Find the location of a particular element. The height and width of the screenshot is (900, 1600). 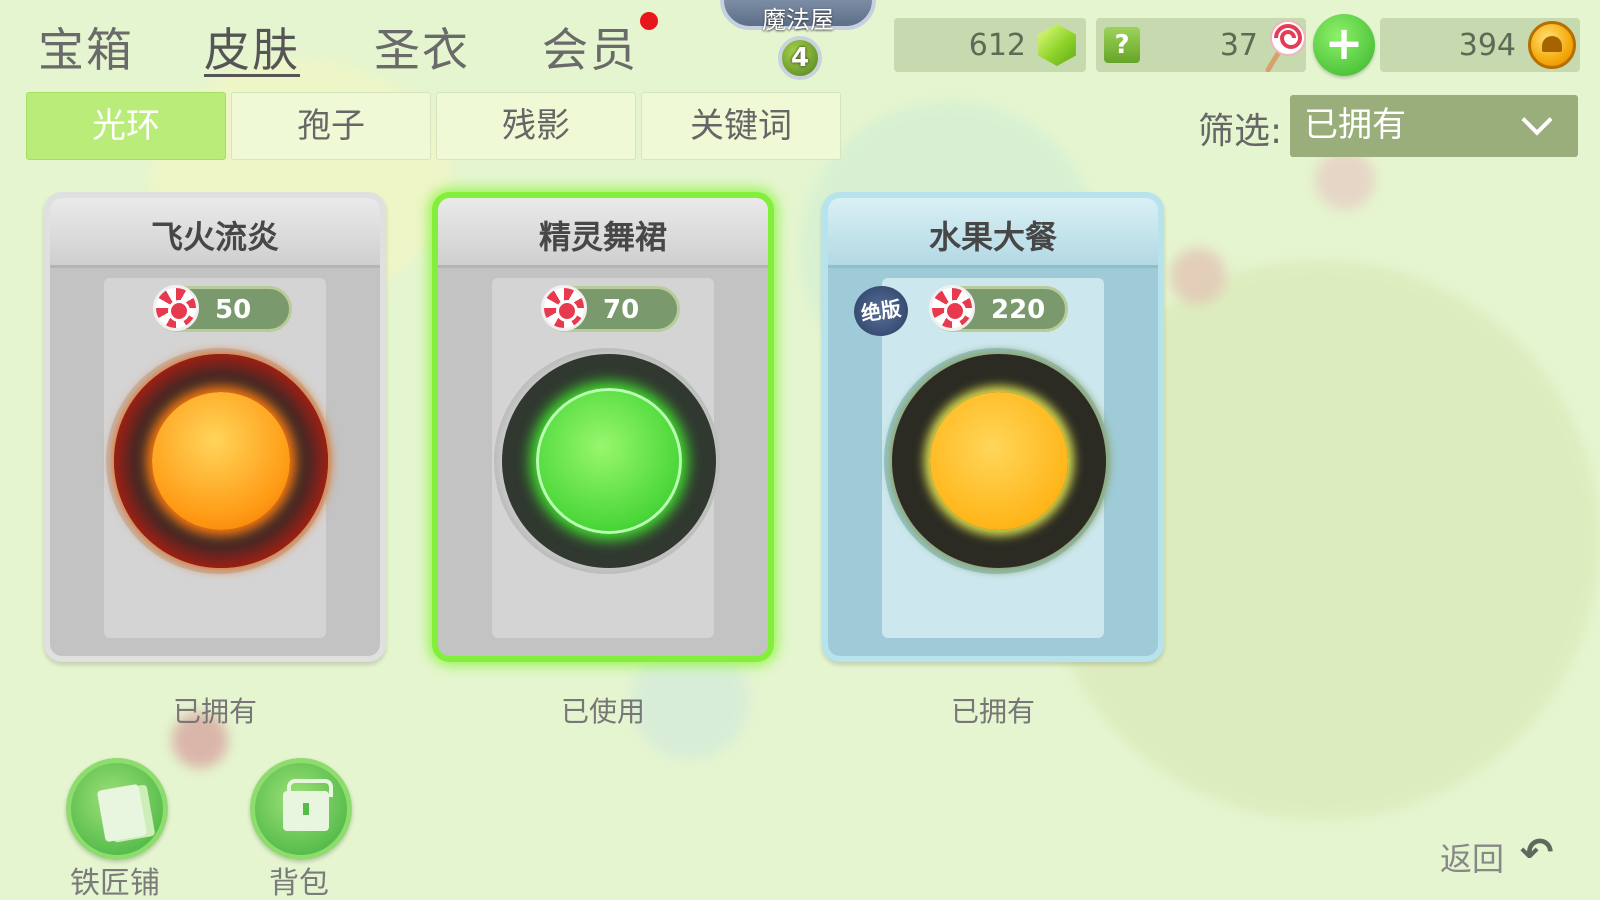

card-frame: 精灵舞裙 70 is located at coordinates (603, 427).